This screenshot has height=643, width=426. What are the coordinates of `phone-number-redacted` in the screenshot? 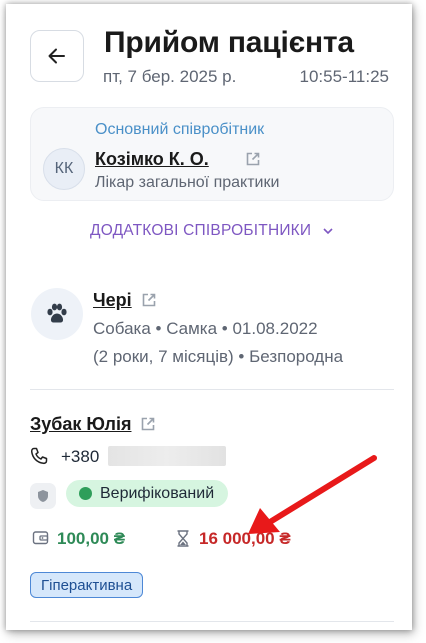 It's located at (167, 456).